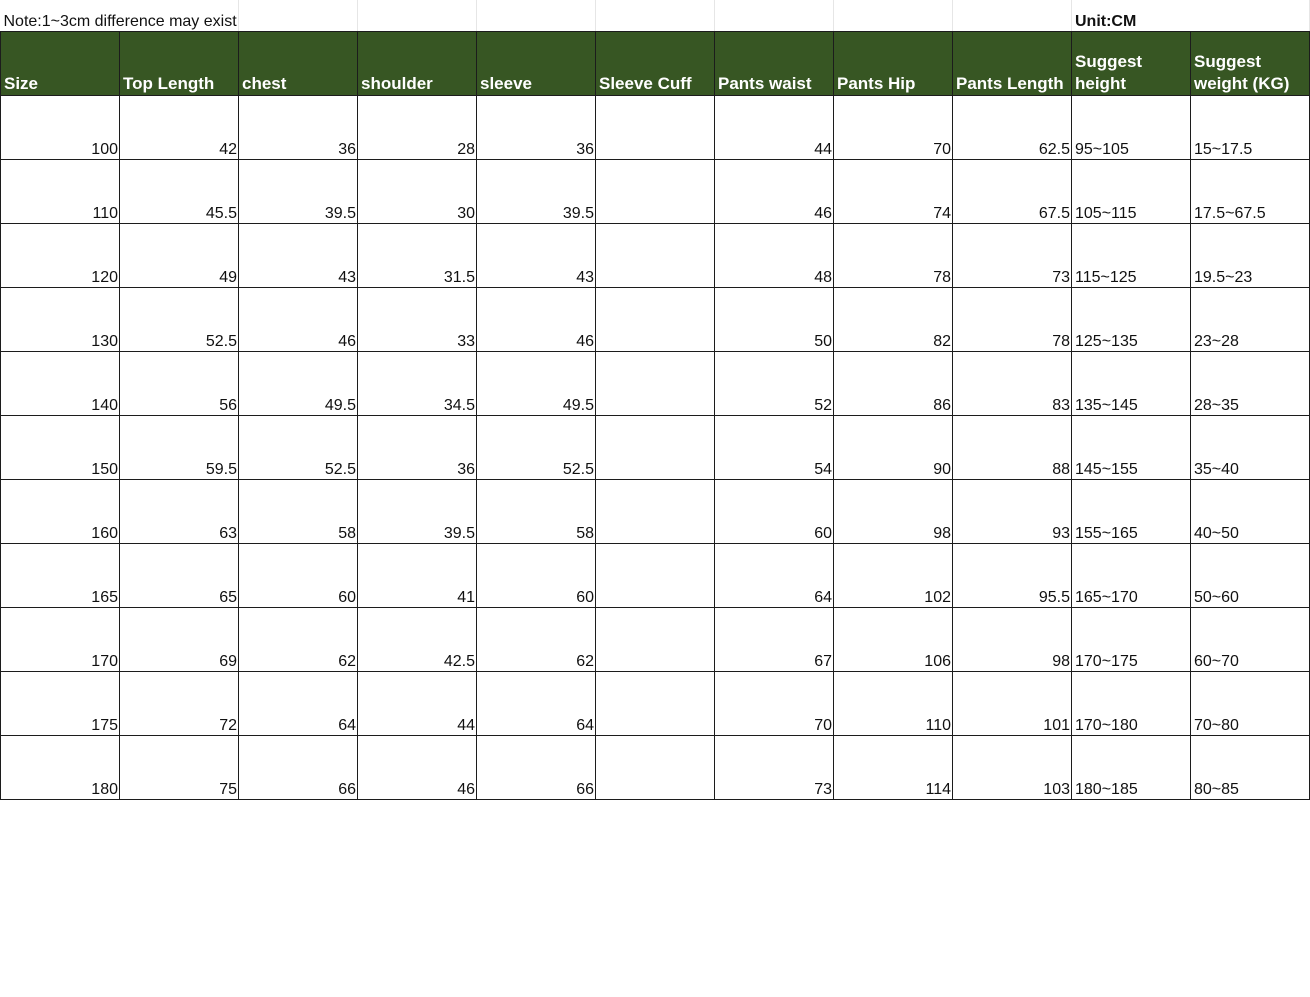  Describe the element at coordinates (298, 639) in the screenshot. I see `cell-chest: 62` at that location.